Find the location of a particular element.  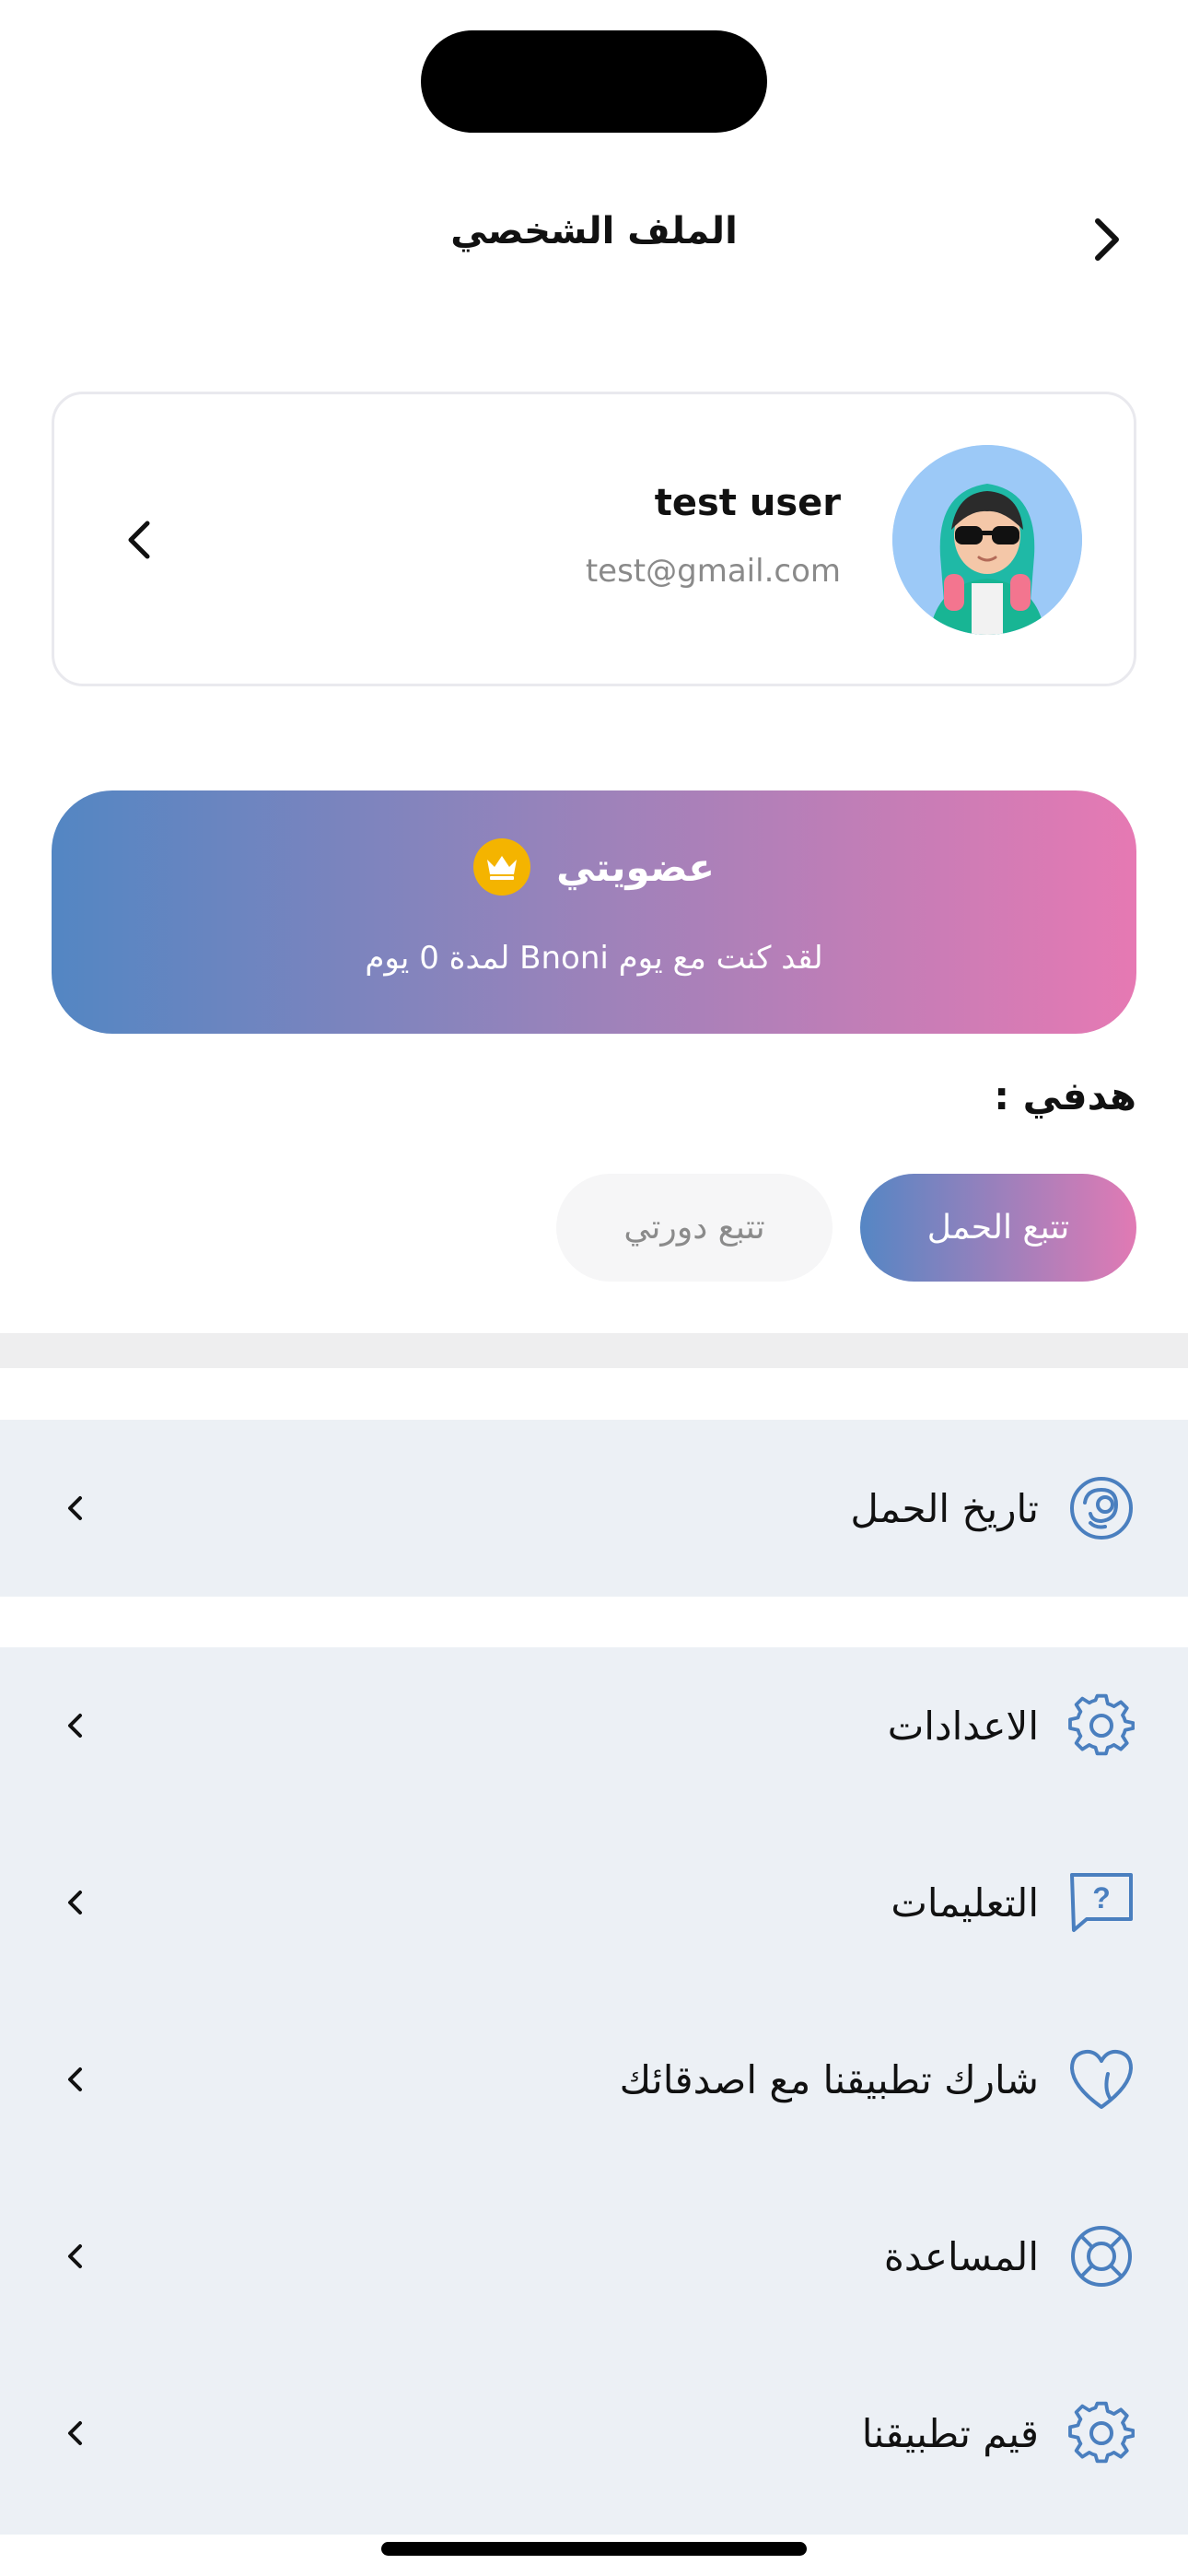

menu-label: شارك تطبيقنا مع اصدقائك is located at coordinates (829, 2079).